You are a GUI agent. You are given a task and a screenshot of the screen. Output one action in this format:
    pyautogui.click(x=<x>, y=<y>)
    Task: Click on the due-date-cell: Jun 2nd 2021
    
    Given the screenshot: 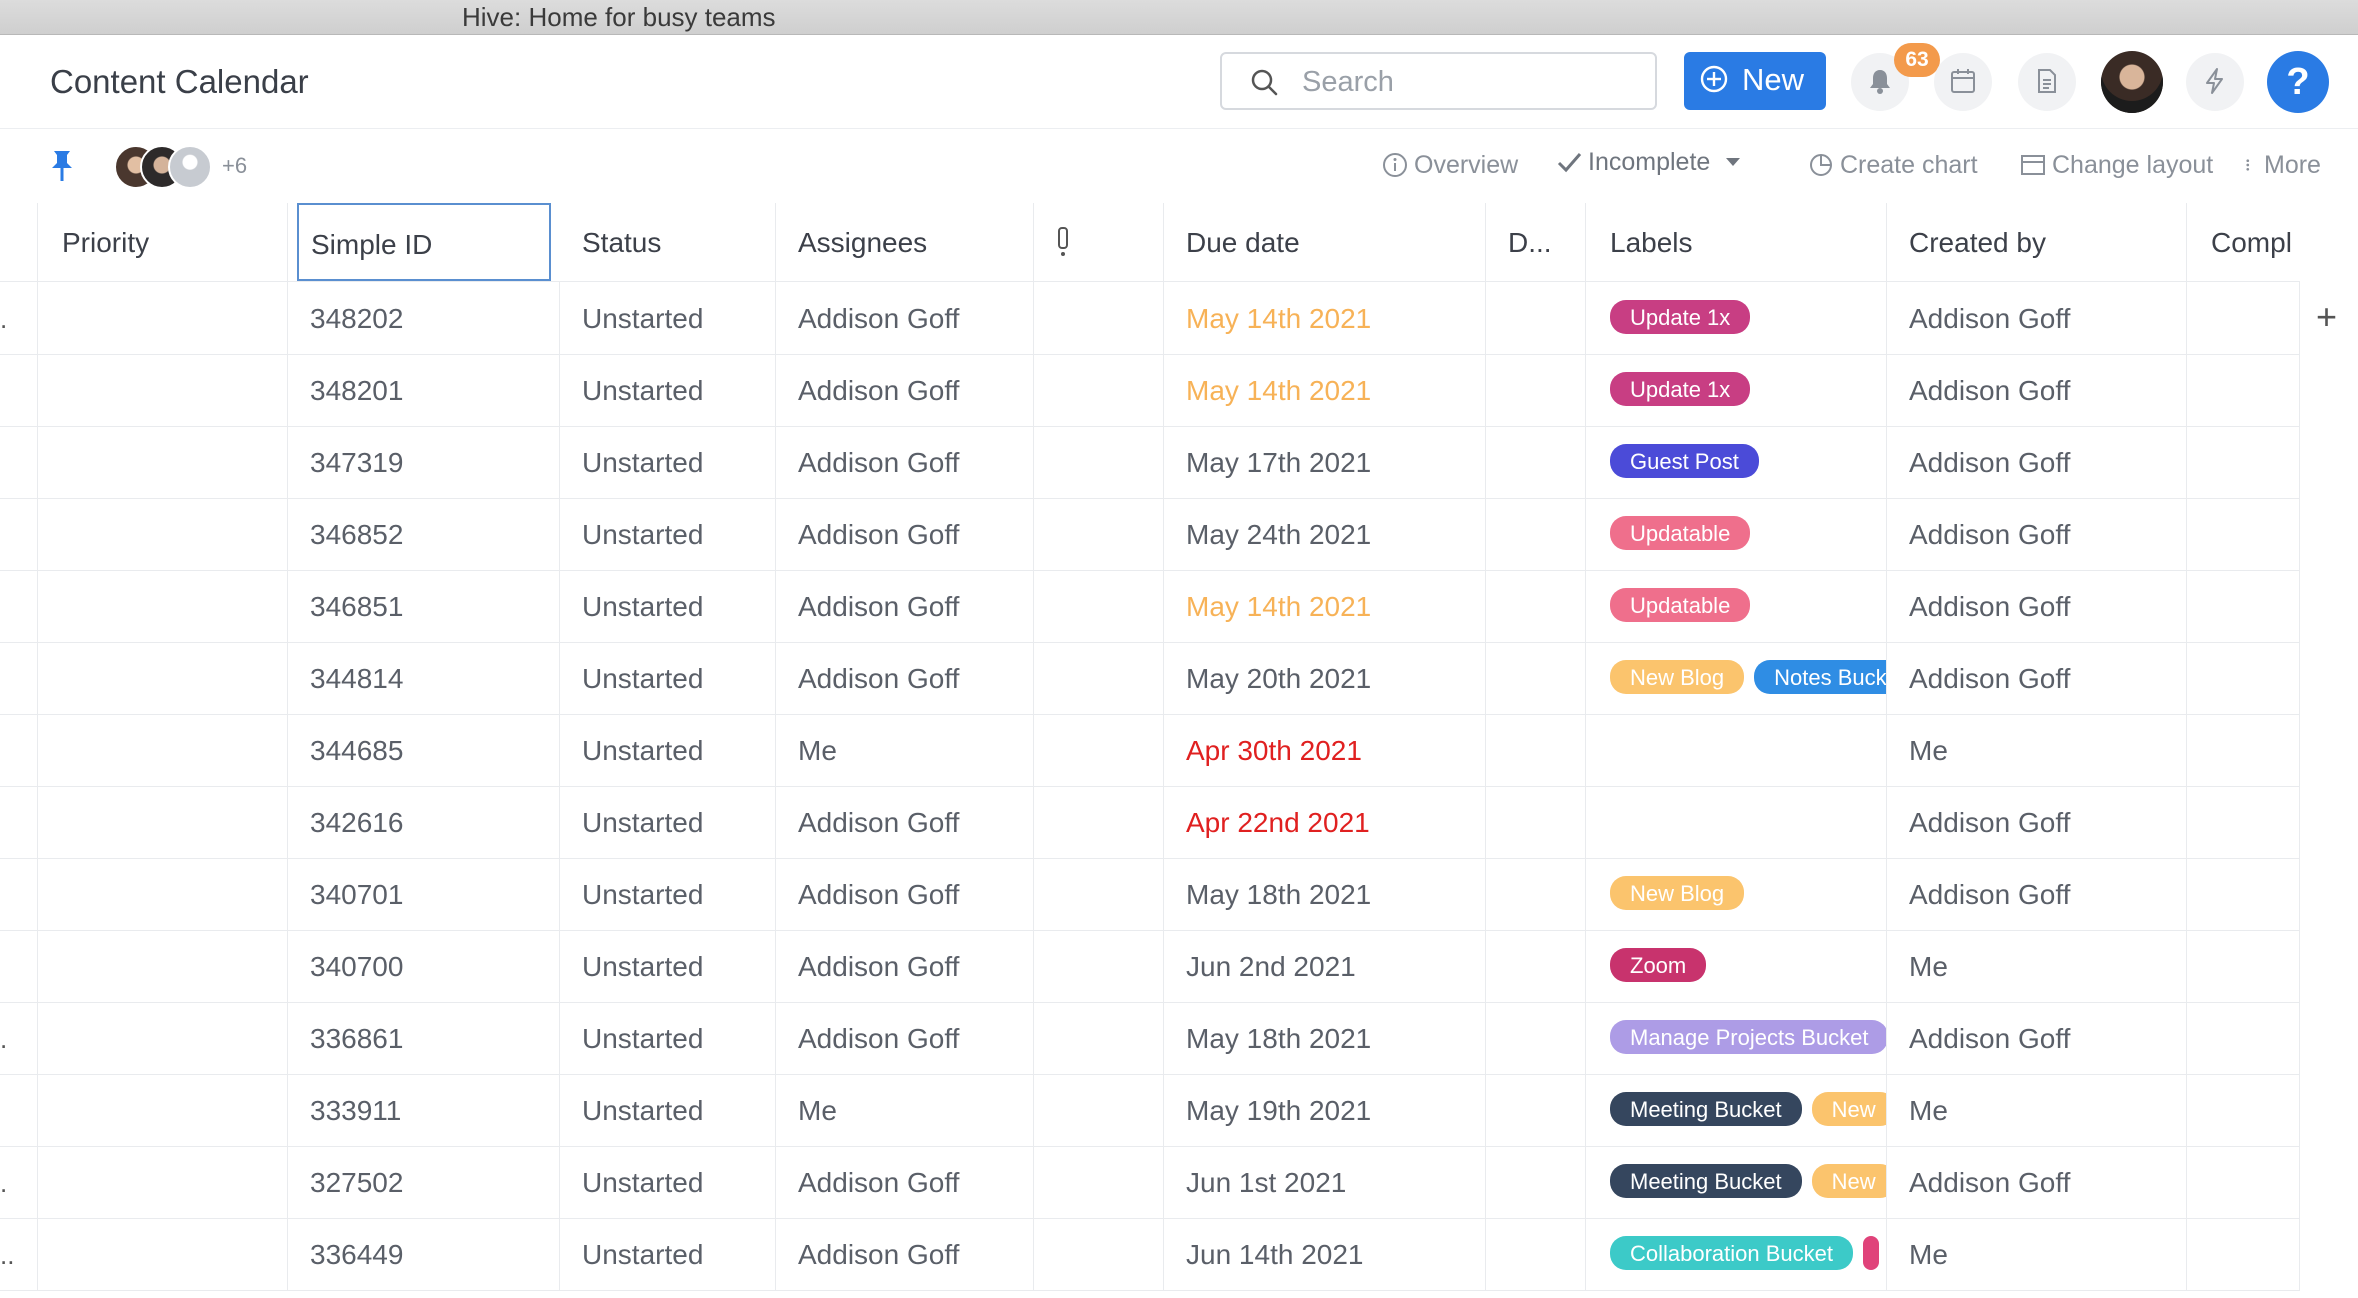 What is the action you would take?
    pyautogui.click(x=1325, y=966)
    